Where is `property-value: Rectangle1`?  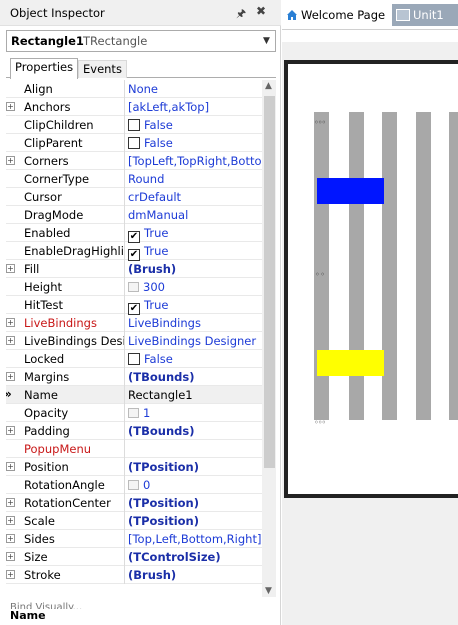
property-value: Rectangle1 is located at coordinates (195, 395).